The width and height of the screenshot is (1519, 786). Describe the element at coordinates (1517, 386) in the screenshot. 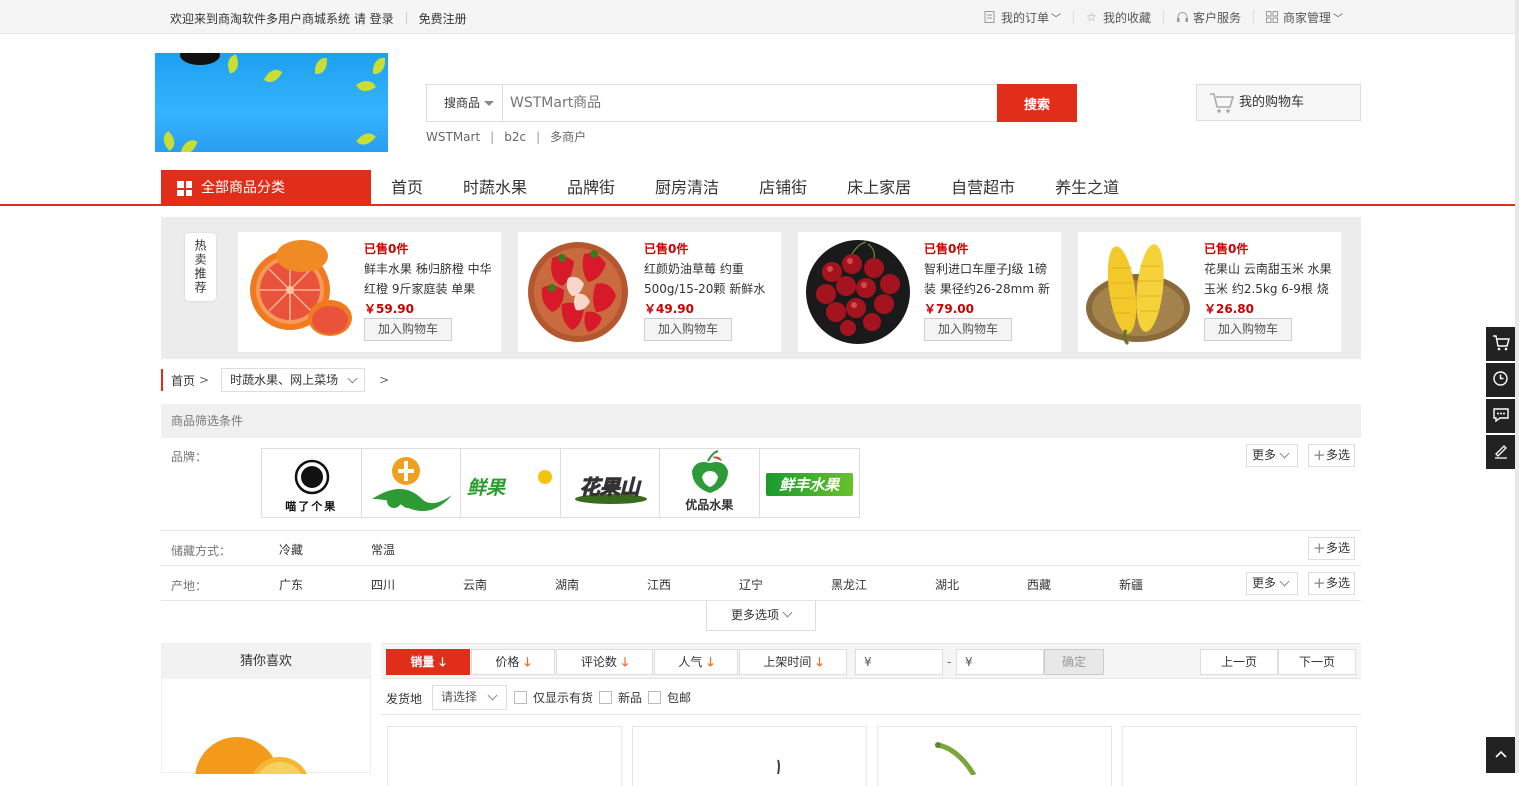

I see `page-scrollbar` at that location.